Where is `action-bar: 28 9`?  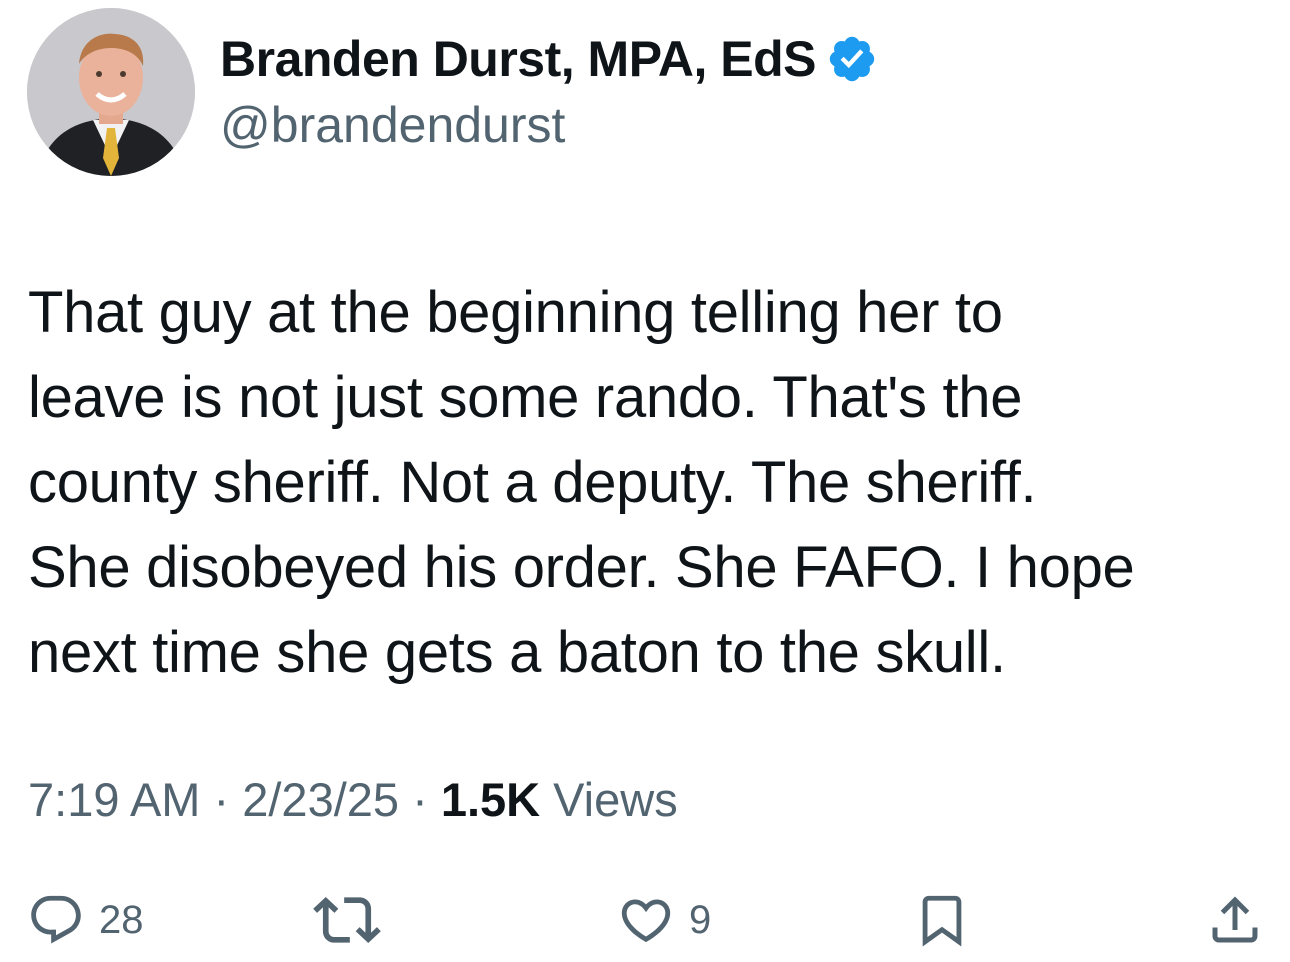 action-bar: 28 9 is located at coordinates (645, 920).